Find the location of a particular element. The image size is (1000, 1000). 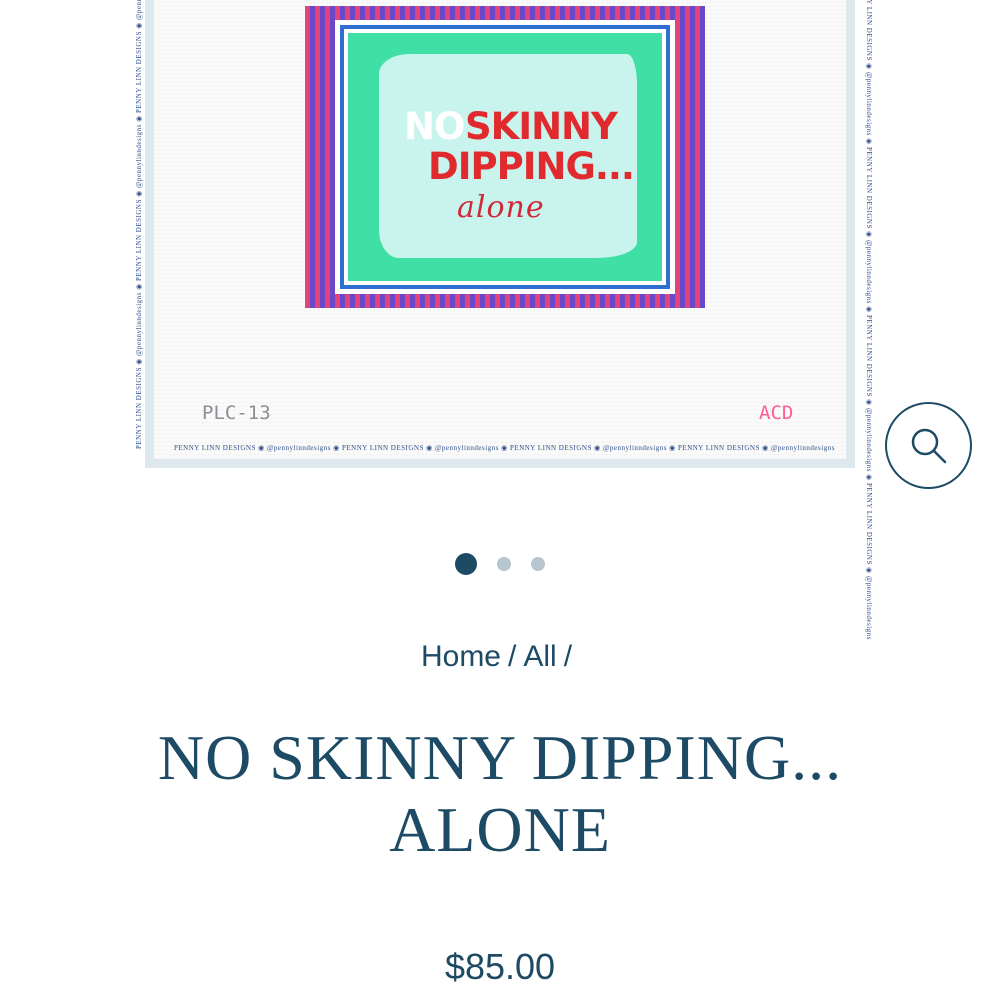

breadcrumb-home-link: Home is located at coordinates (461, 656).